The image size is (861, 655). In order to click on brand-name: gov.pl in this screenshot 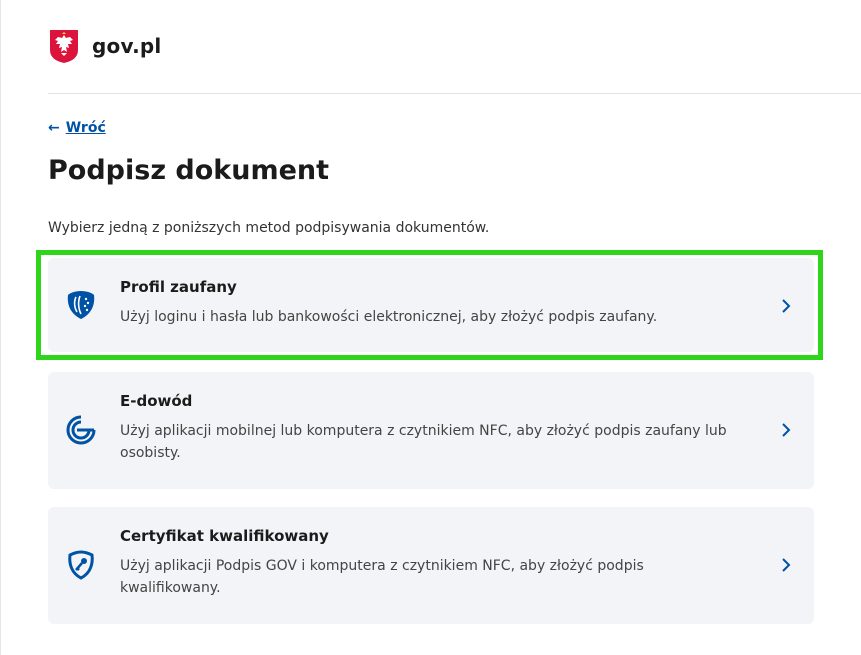, I will do `click(126, 46)`.